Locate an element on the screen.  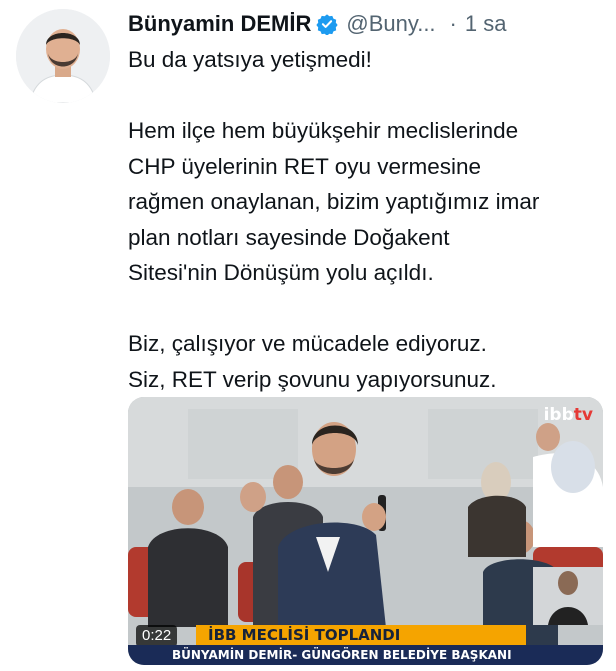
ibbtv-logo: ibbtv is located at coordinates (568, 415).